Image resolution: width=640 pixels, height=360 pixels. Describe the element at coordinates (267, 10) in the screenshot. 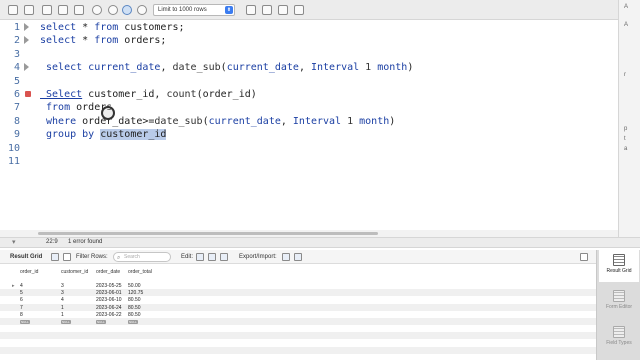

I see `find-icon` at that location.